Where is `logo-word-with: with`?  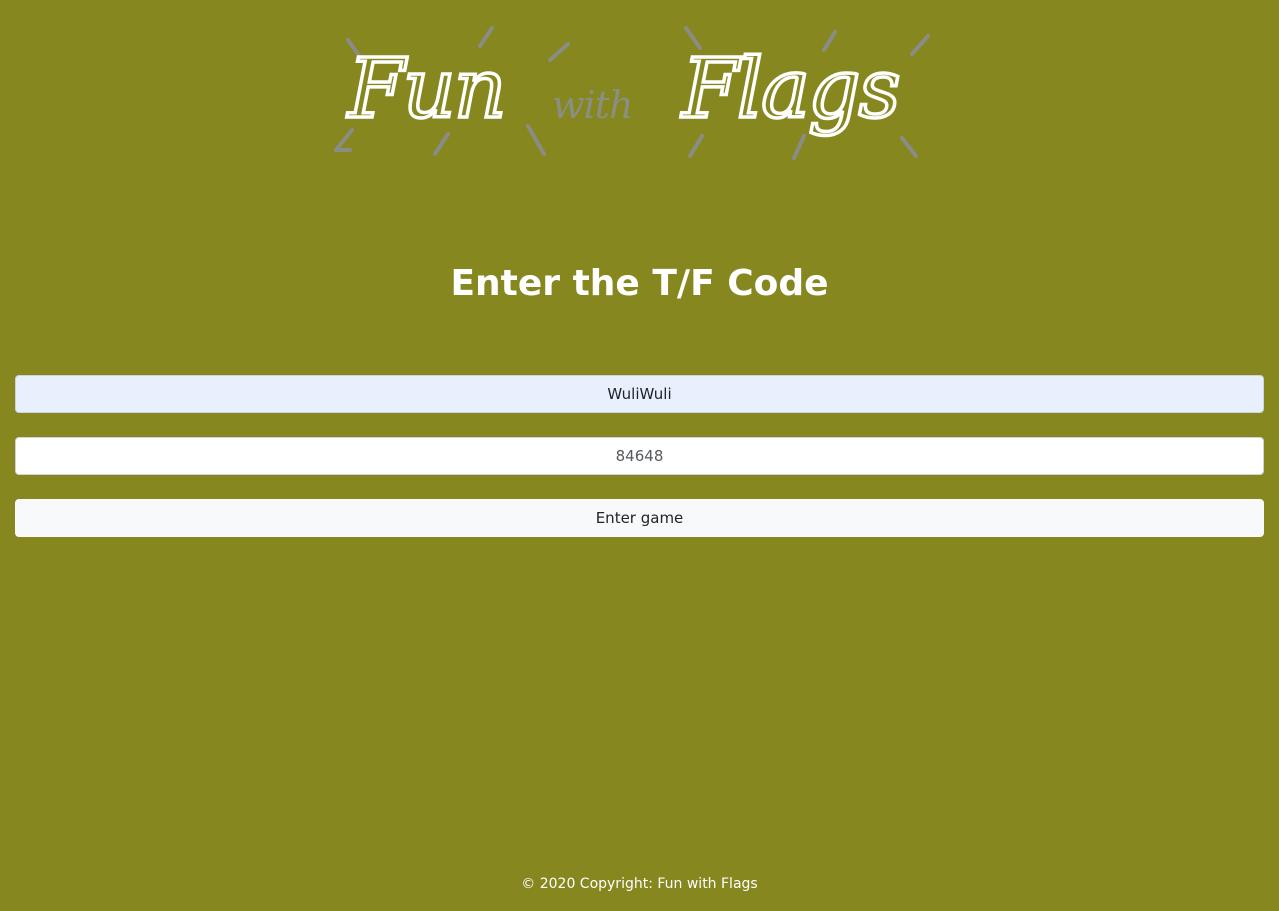
logo-word-with: with is located at coordinates (592, 105).